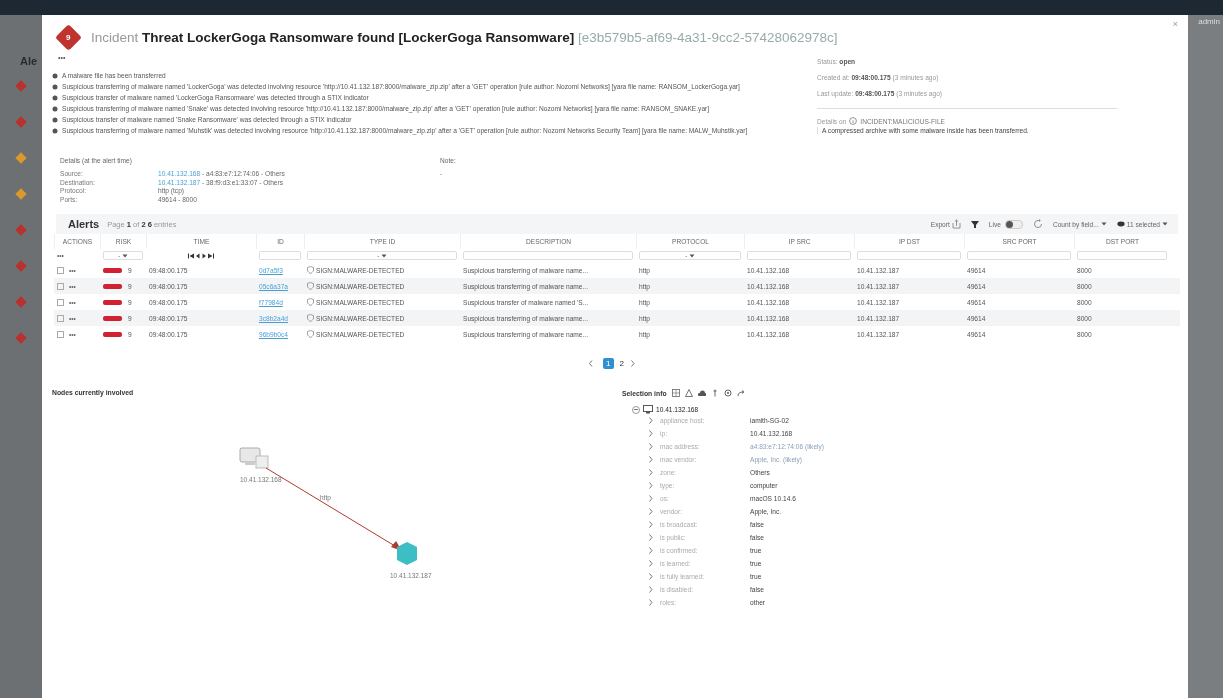 This screenshot has width=1223, height=698. What do you see at coordinates (675, 393) in the screenshot?
I see `grid-icon` at bounding box center [675, 393].